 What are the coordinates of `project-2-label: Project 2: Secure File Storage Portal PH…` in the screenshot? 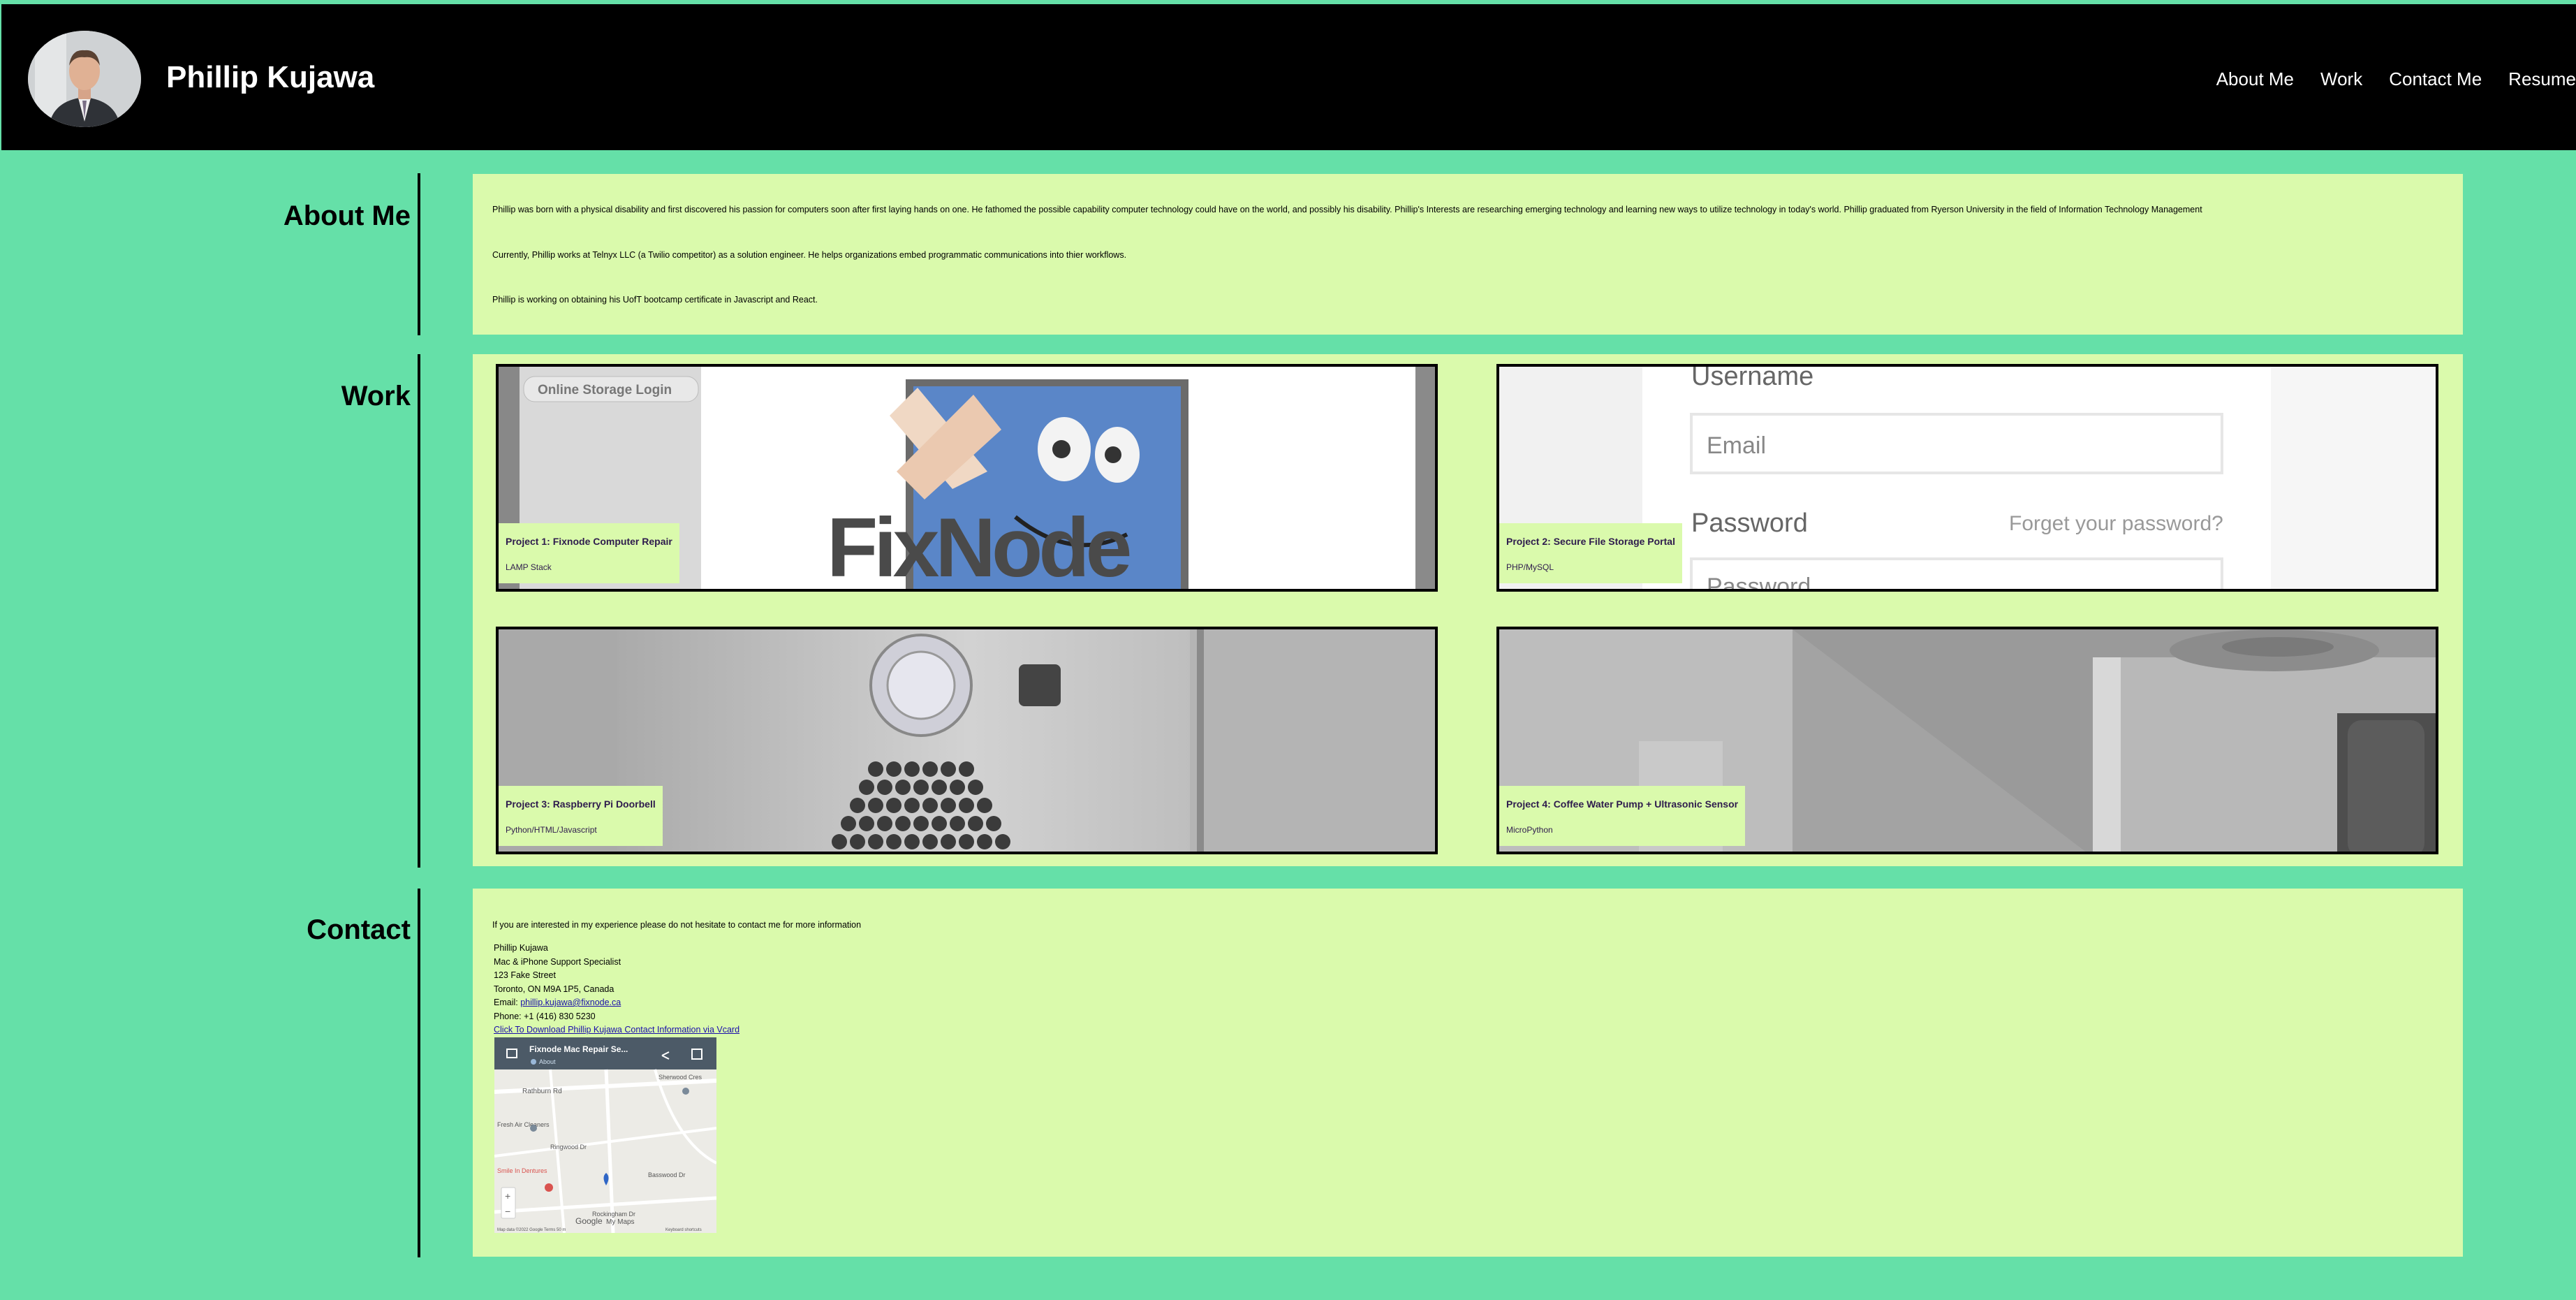 It's located at (1590, 553).